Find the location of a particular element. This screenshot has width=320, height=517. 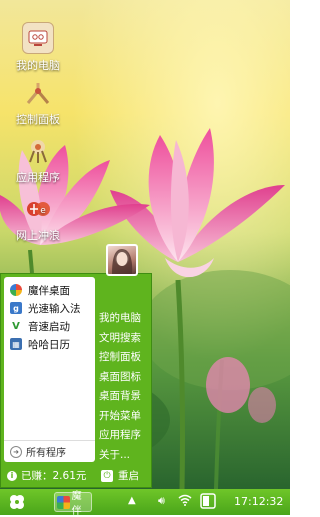

desktop-icon-label: 网上冲浪 is located at coordinates (38, 235).